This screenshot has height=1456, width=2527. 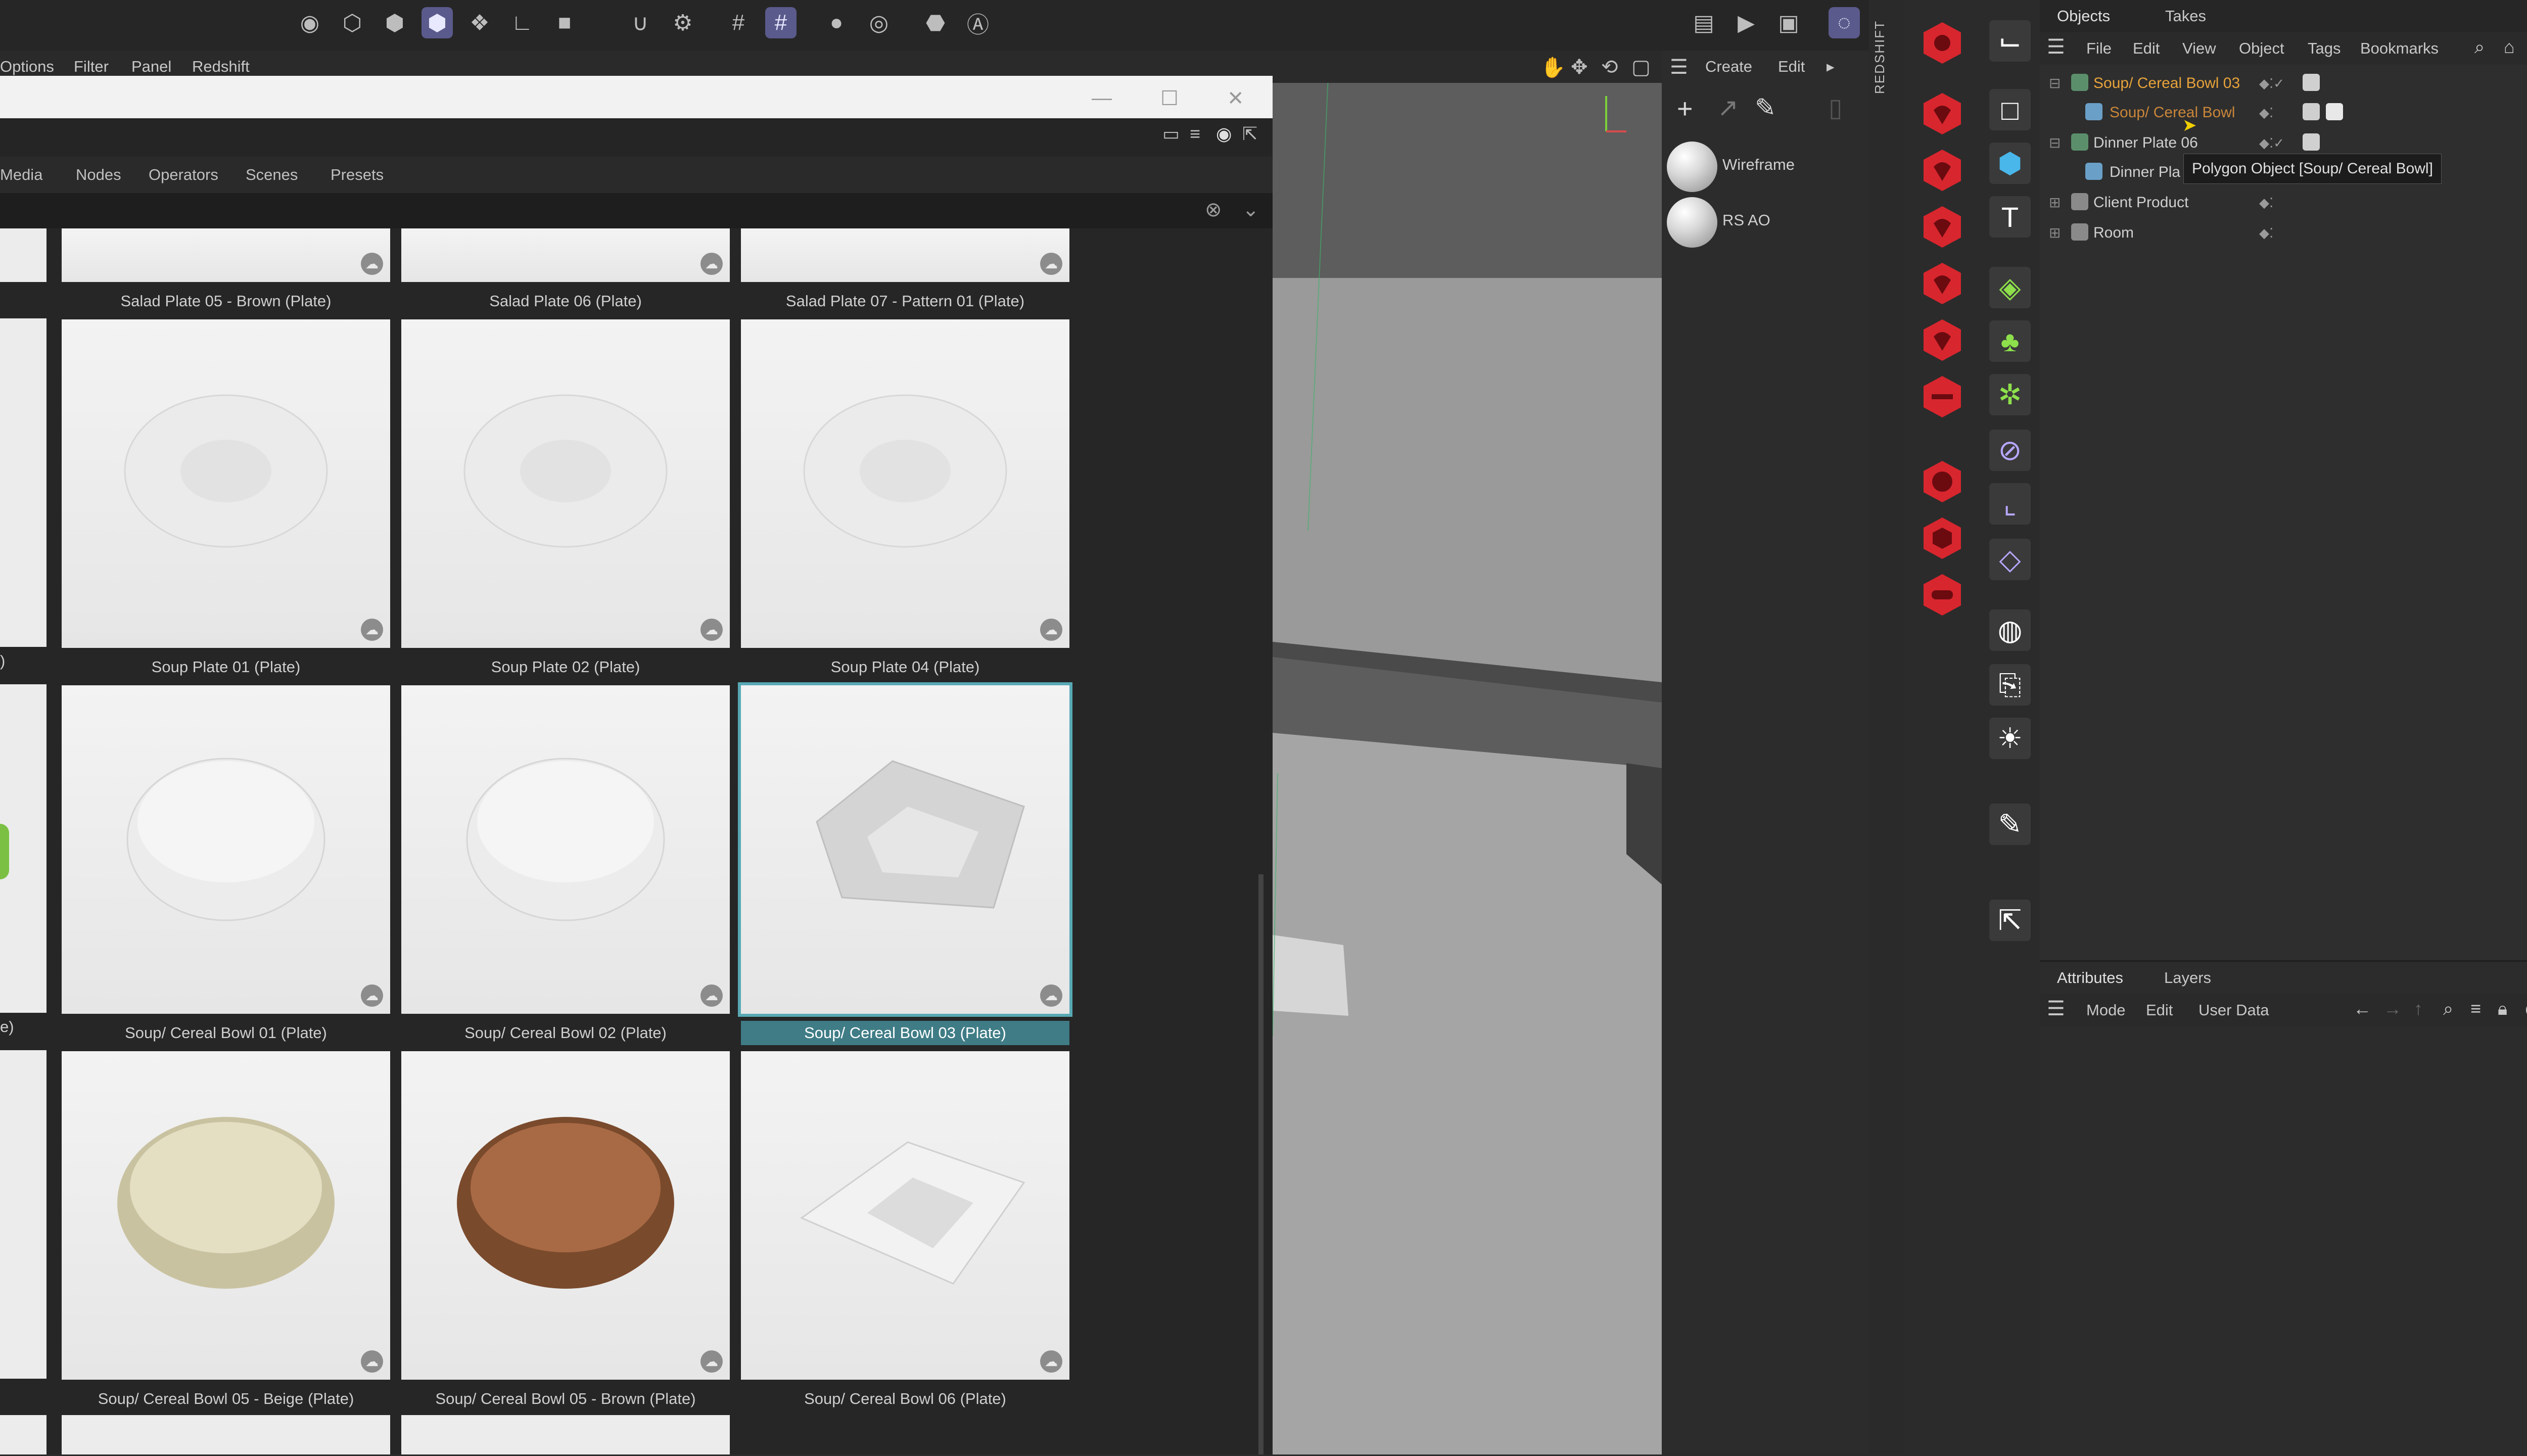 What do you see at coordinates (564, 22) in the screenshot?
I see `square-icon: ■` at bounding box center [564, 22].